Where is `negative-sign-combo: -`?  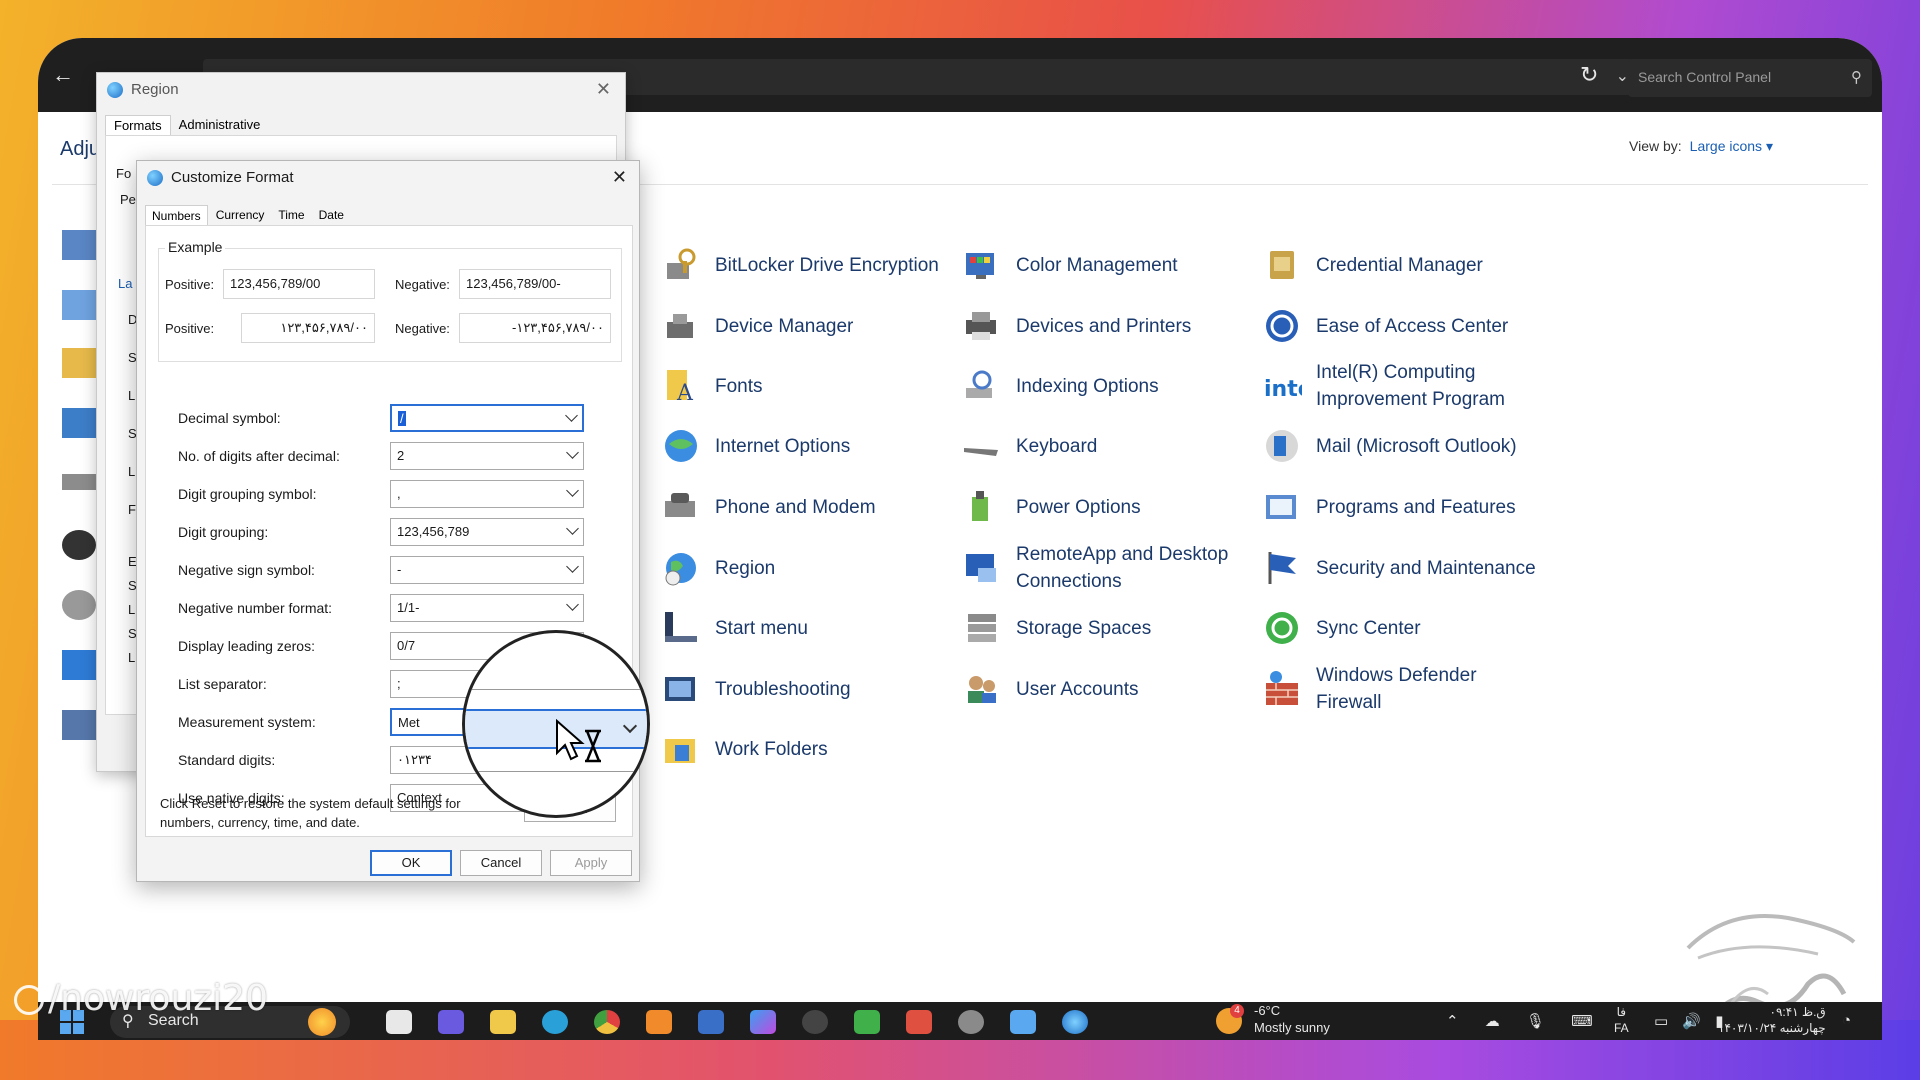
negative-sign-combo: - is located at coordinates (487, 570).